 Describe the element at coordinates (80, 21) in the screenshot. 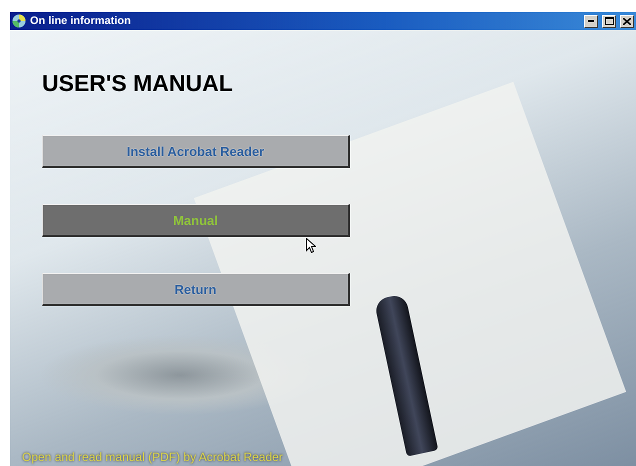

I see `window-title: On line information` at that location.